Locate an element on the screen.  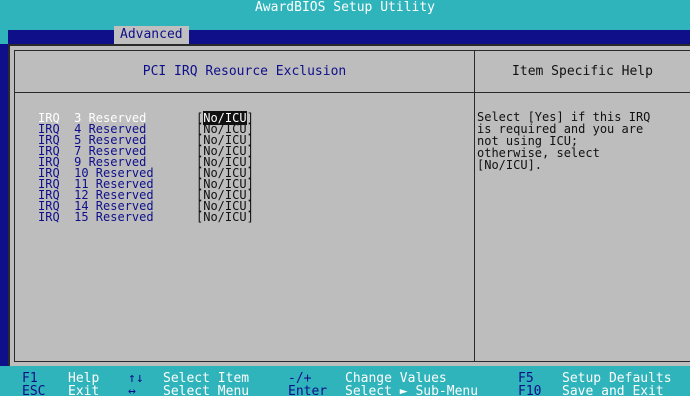
select-submenu-label: Select ► Sub-Menu is located at coordinates (412, 390).